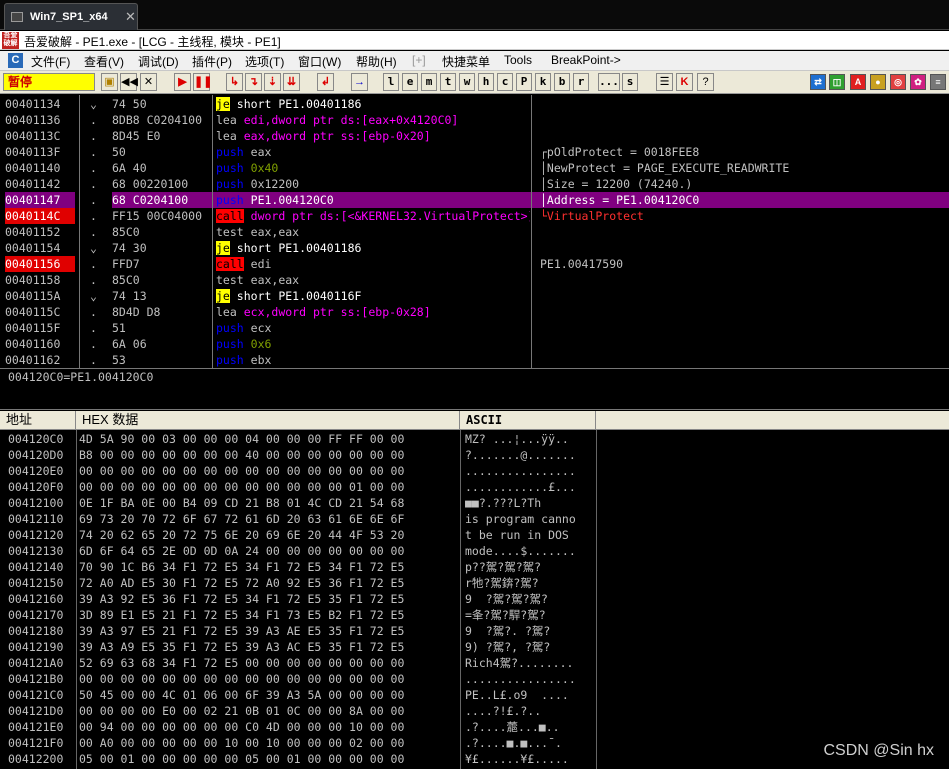 This screenshot has width=949, height=769. What do you see at coordinates (376, 61) in the screenshot?
I see `menu-help: 帮助(H)` at bounding box center [376, 61].